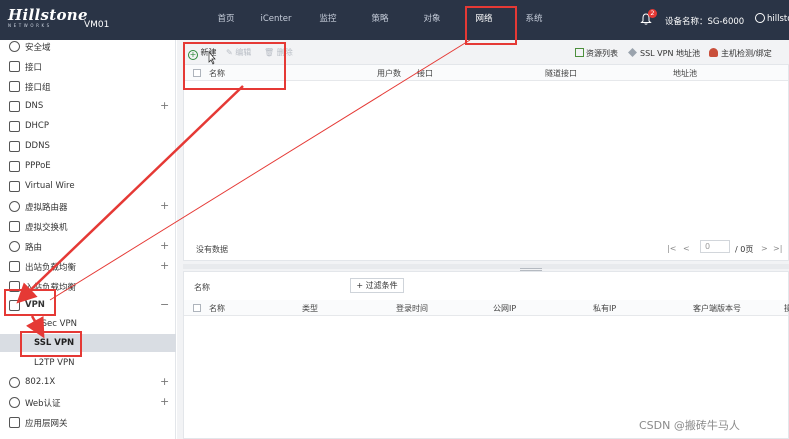 The width and height of the screenshot is (789, 439). Describe the element at coordinates (689, 425) in the screenshot. I see `watermark: CSDN @搬砖牛马人` at that location.